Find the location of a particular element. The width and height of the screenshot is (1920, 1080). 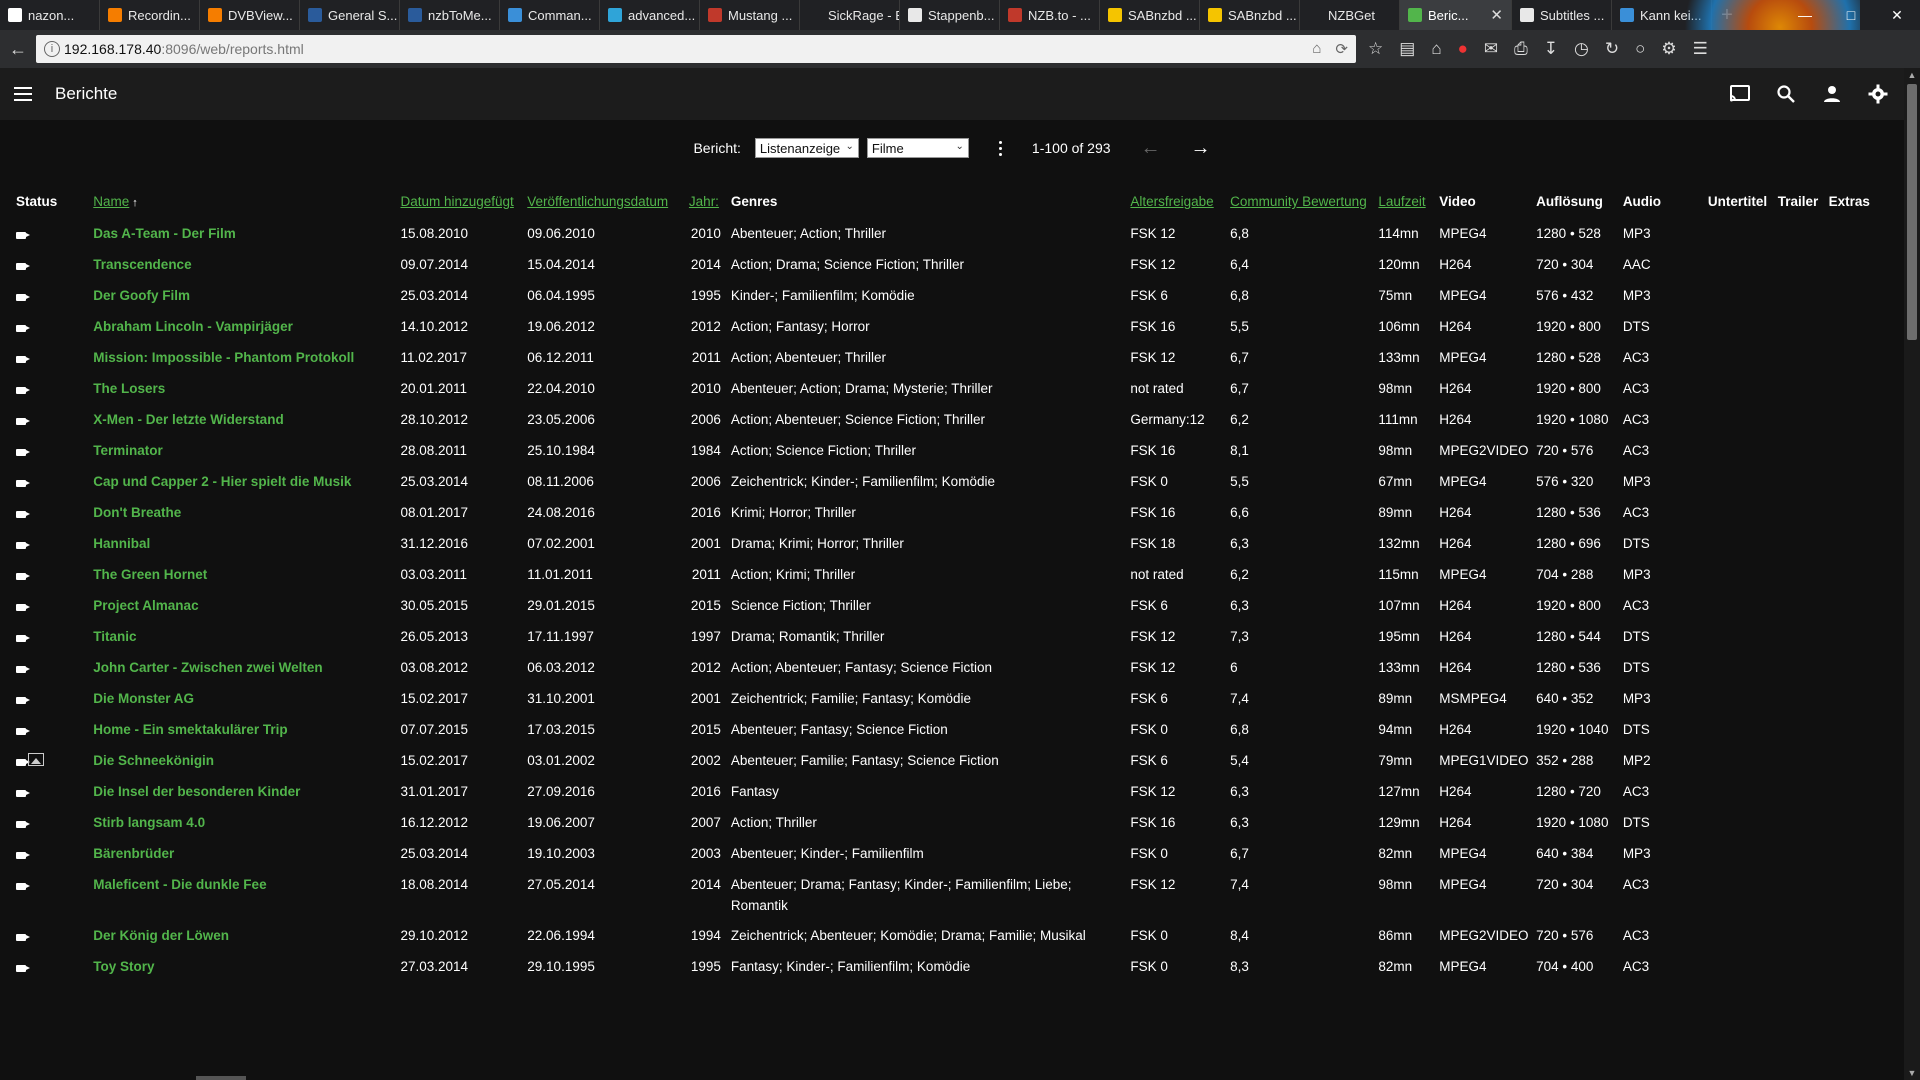

scroll-down-icon: ▼ is located at coordinates (1912, 1073).